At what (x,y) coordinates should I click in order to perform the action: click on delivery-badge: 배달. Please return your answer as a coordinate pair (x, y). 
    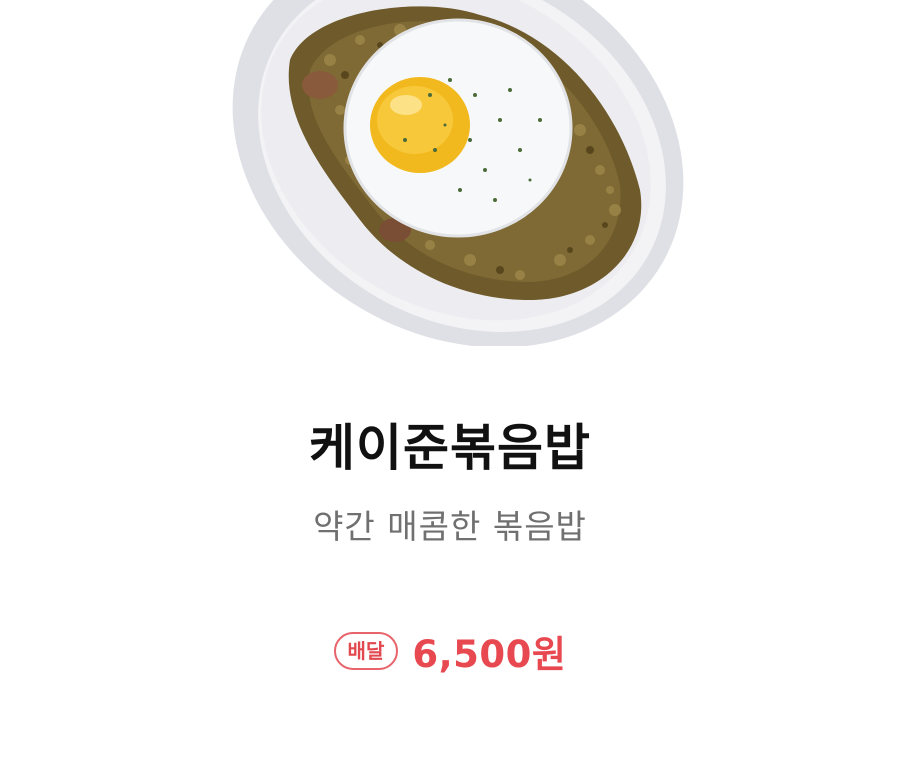
    Looking at the image, I should click on (366, 651).